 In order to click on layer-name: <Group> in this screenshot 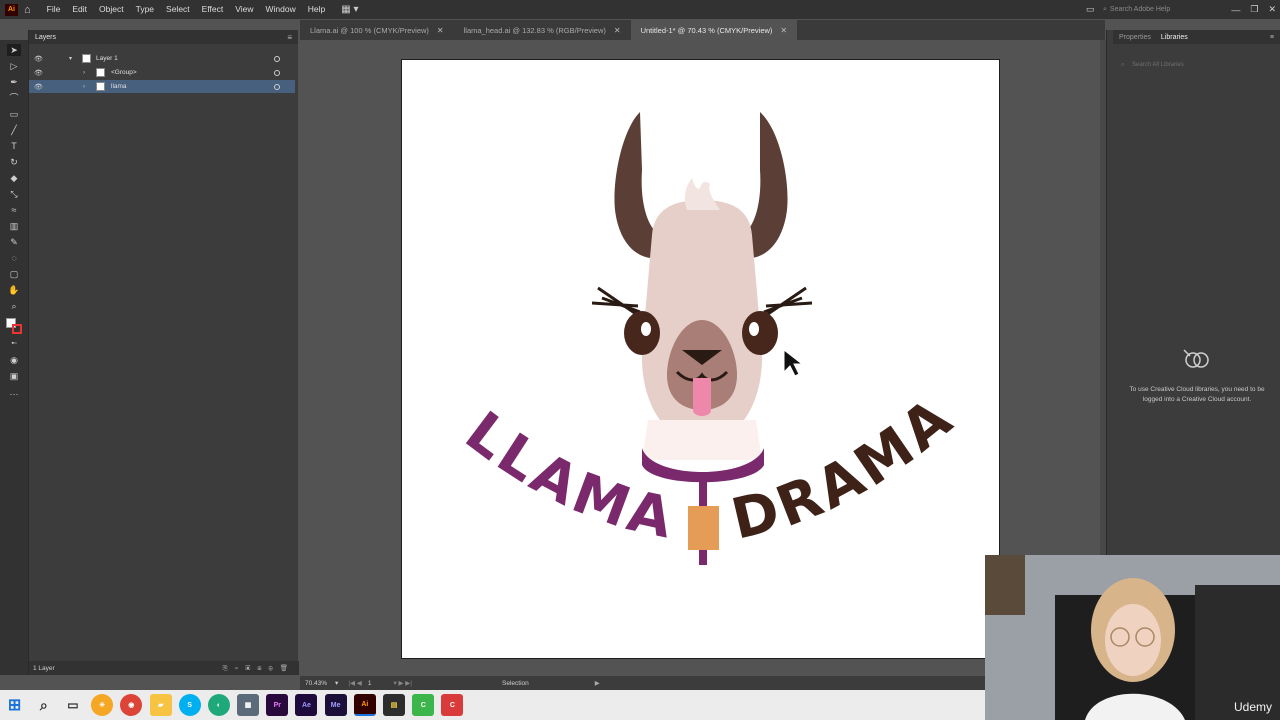, I will do `click(124, 72)`.